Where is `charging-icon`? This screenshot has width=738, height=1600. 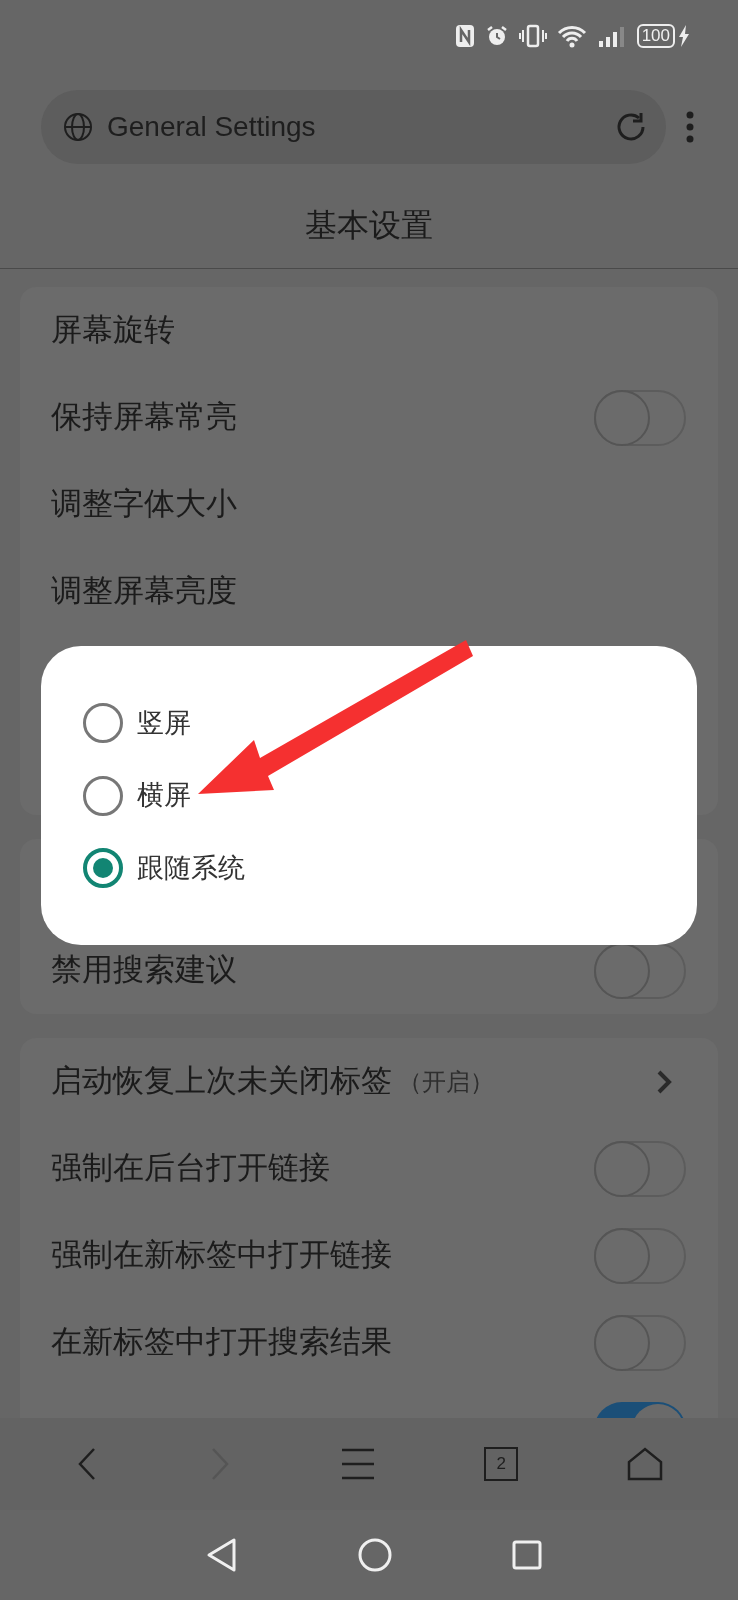 charging-icon is located at coordinates (684, 36).